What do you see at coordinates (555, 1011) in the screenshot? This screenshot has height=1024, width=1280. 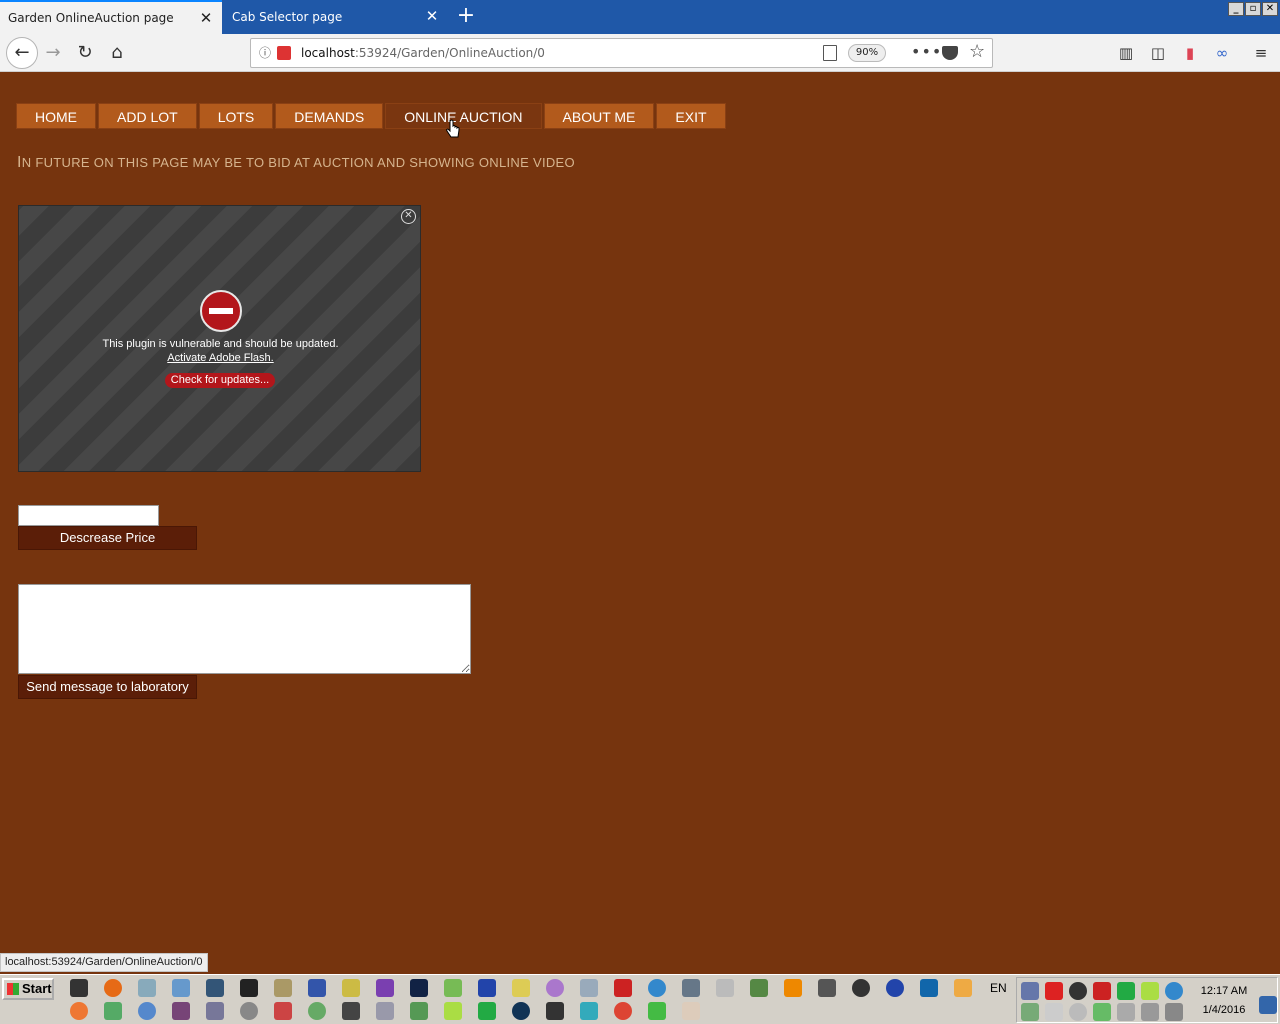 I see `lock-icon` at bounding box center [555, 1011].